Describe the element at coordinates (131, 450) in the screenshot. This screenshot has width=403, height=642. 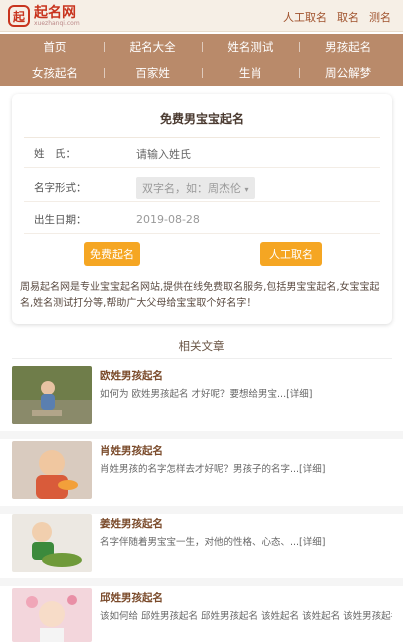
I see `article-title: 肖姓男孩起名` at that location.